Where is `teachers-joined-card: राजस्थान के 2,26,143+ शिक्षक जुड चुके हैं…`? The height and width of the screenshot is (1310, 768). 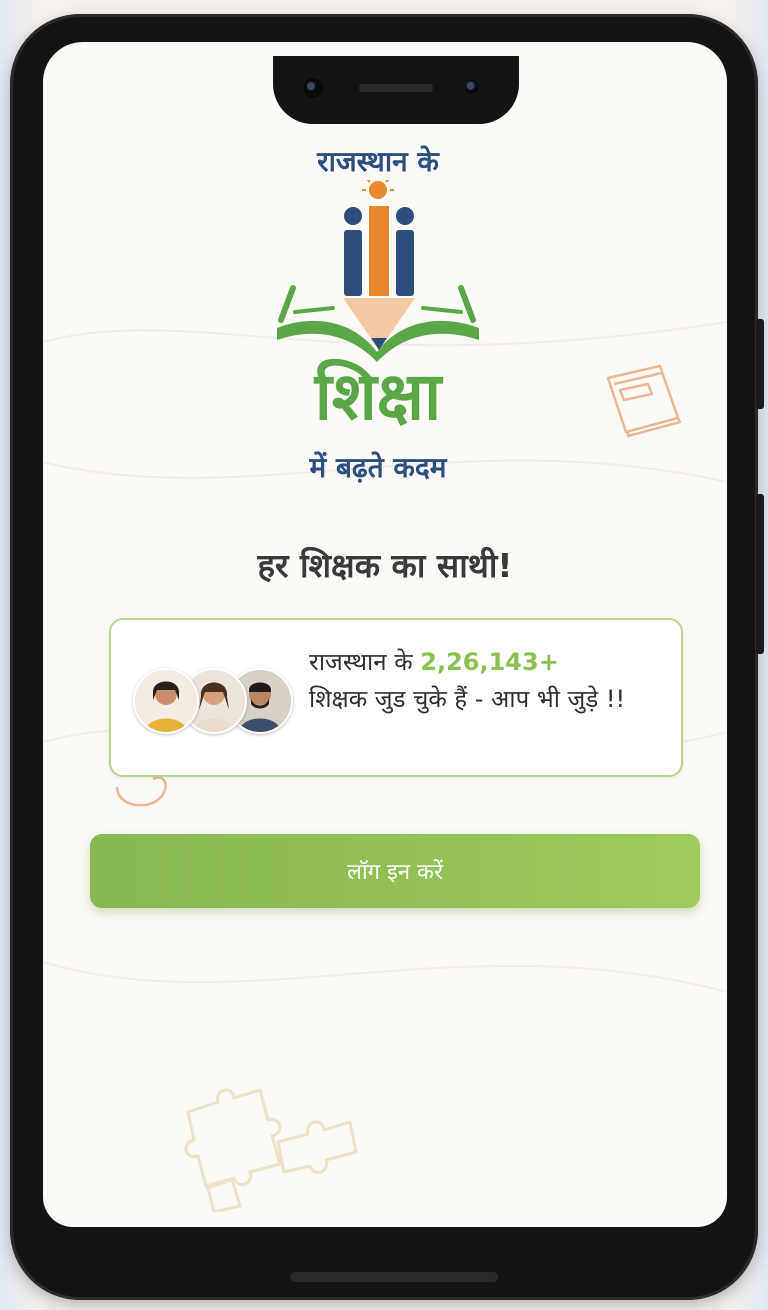 teachers-joined-card: राजस्थान के 2,26,143+ शिक्षक जुड चुके हैं… is located at coordinates (396, 697).